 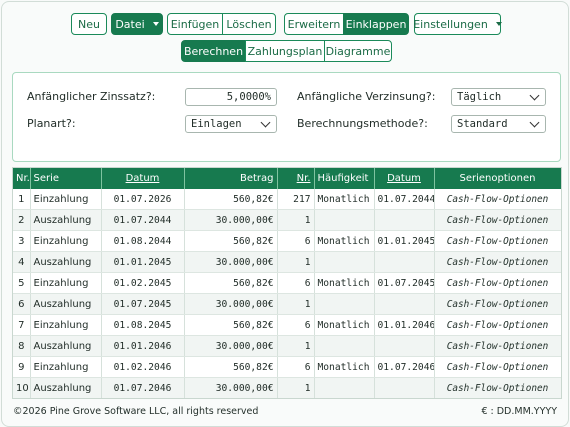 What do you see at coordinates (22, 346) in the screenshot?
I see `row-number: 8` at bounding box center [22, 346].